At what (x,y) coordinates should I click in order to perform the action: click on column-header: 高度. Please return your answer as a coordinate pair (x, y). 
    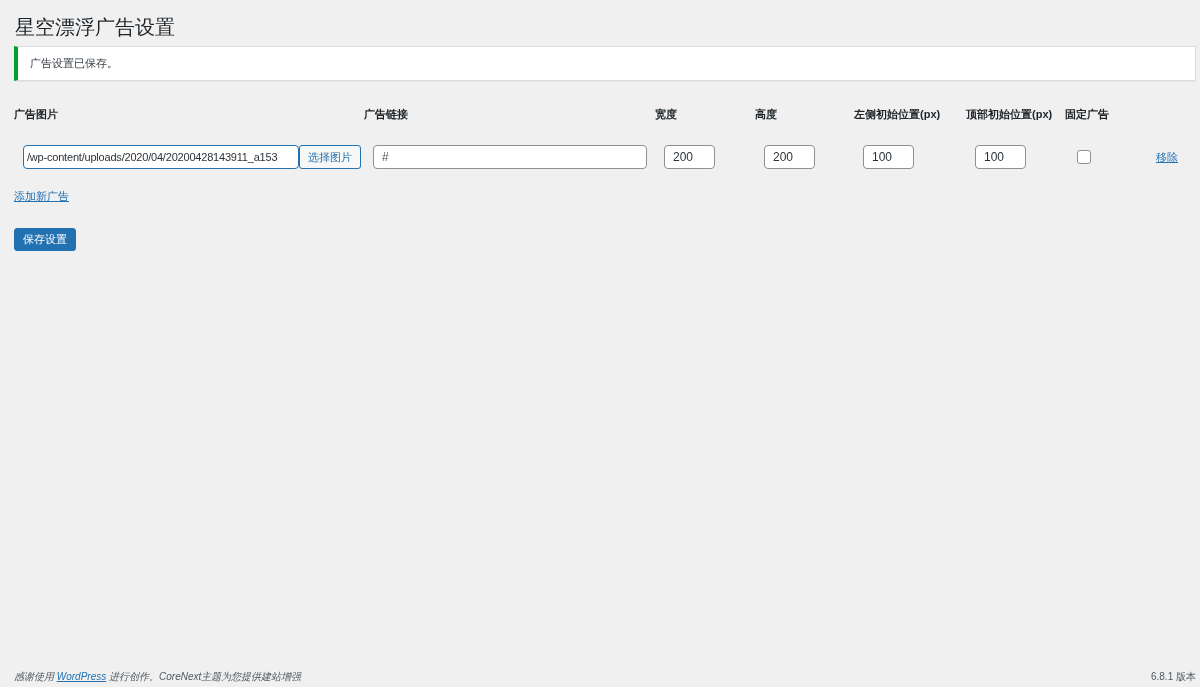
    Looking at the image, I should click on (766, 114).